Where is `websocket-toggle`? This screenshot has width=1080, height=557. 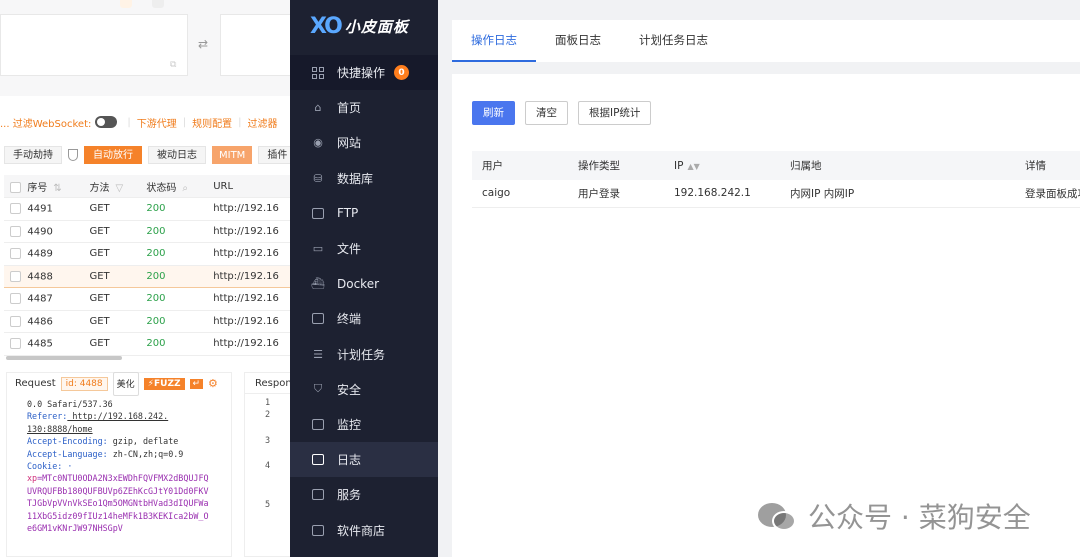
websocket-toggle is located at coordinates (106, 122).